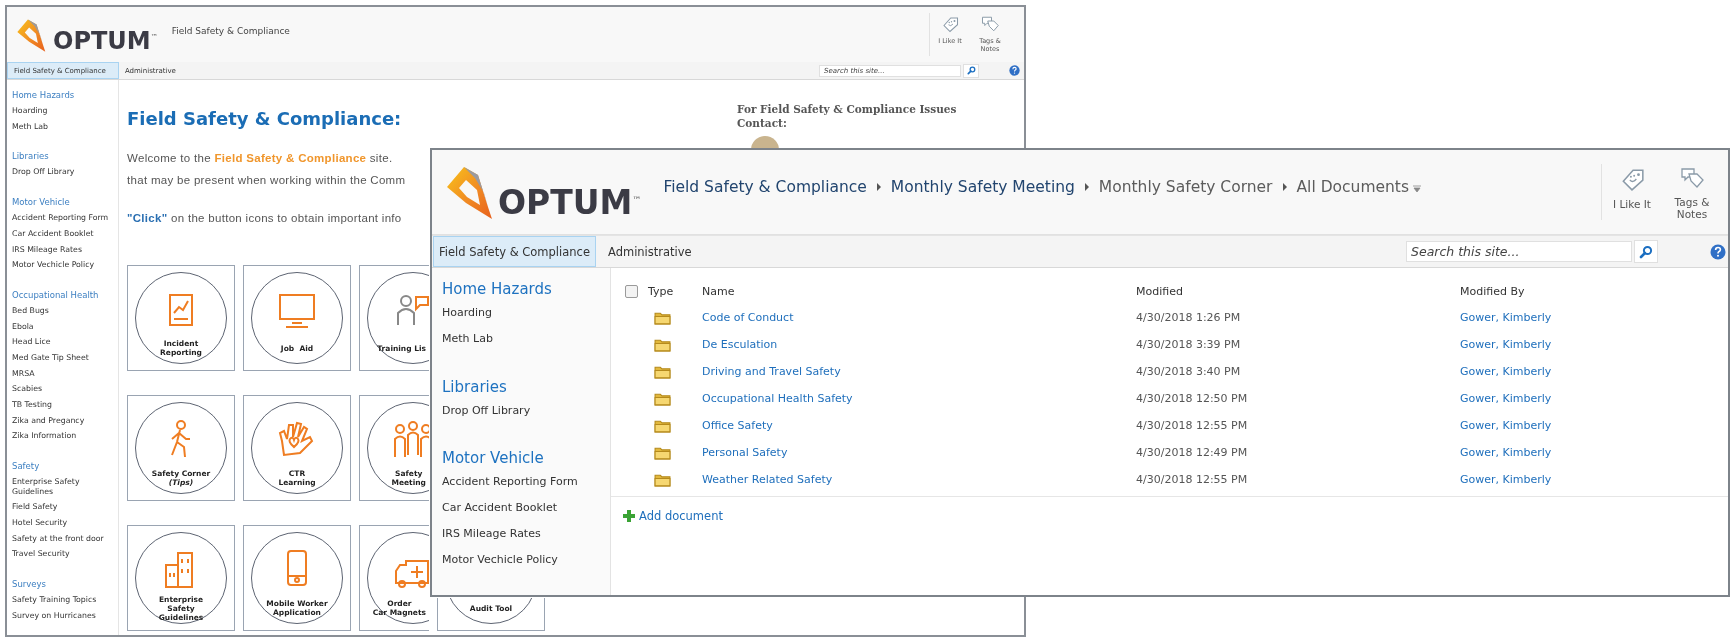 Image resolution: width=1733 pixels, height=638 pixels. Describe the element at coordinates (526, 410) in the screenshot. I see `sidebar-item: Drop Off Library` at that location.